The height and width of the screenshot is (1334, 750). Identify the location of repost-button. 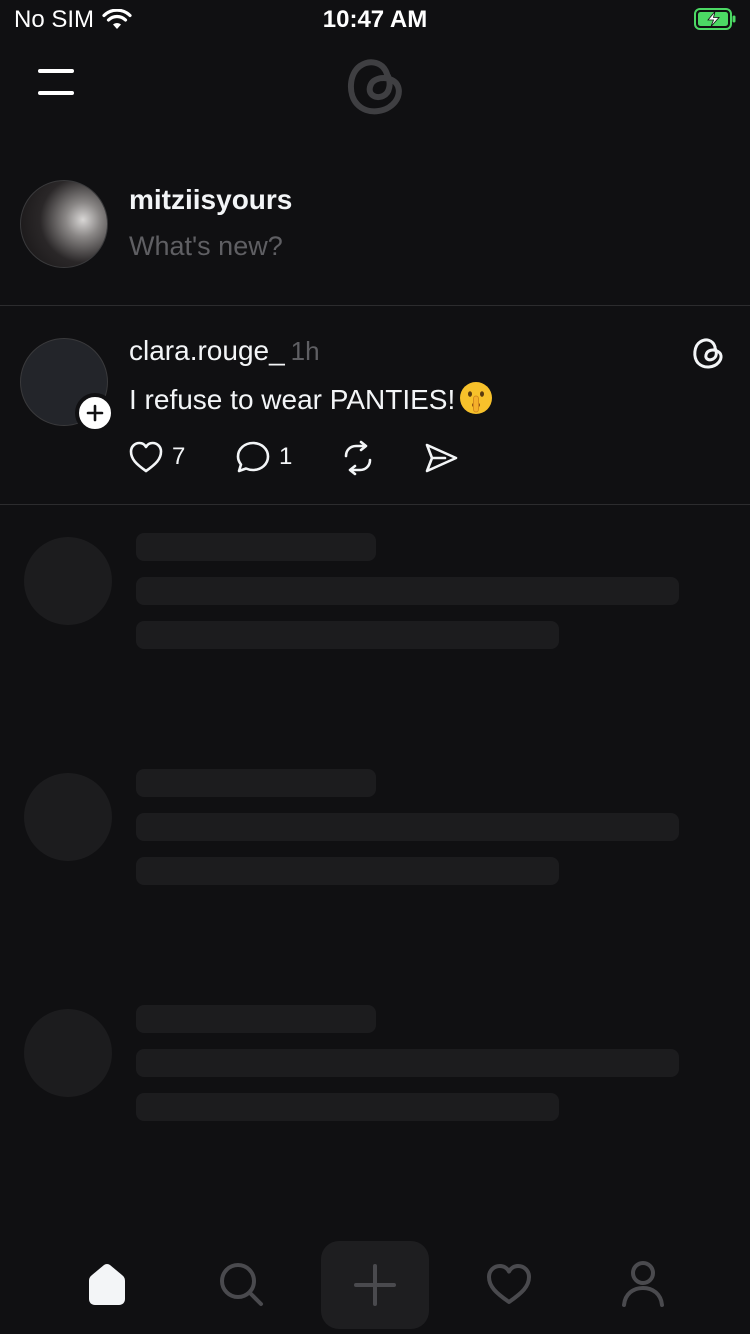
(358, 458).